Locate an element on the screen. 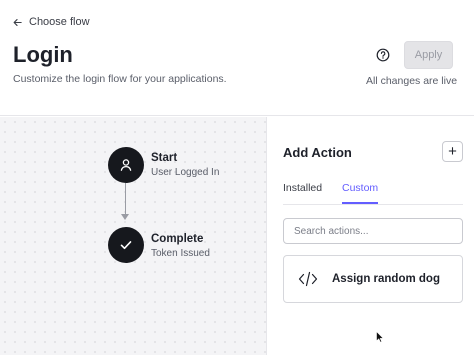  action-card: Assign random dog is located at coordinates (373, 279).